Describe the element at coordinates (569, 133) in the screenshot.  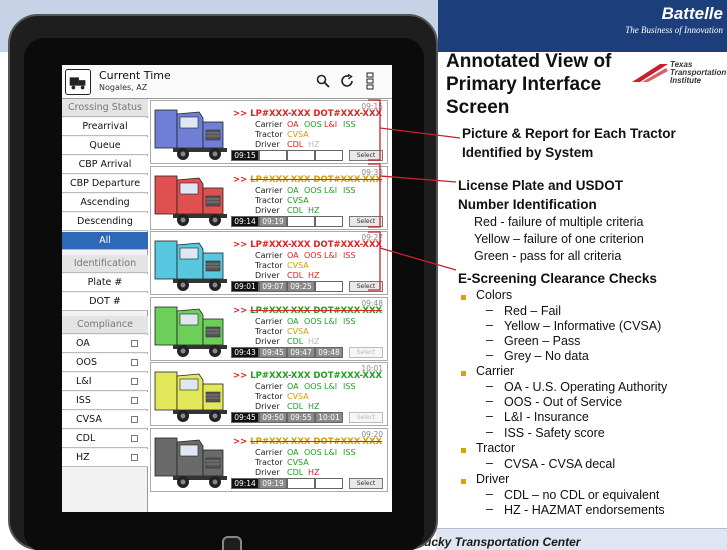
I see `annotation-tractor-line1: Picture & Report for Each Tractor` at that location.